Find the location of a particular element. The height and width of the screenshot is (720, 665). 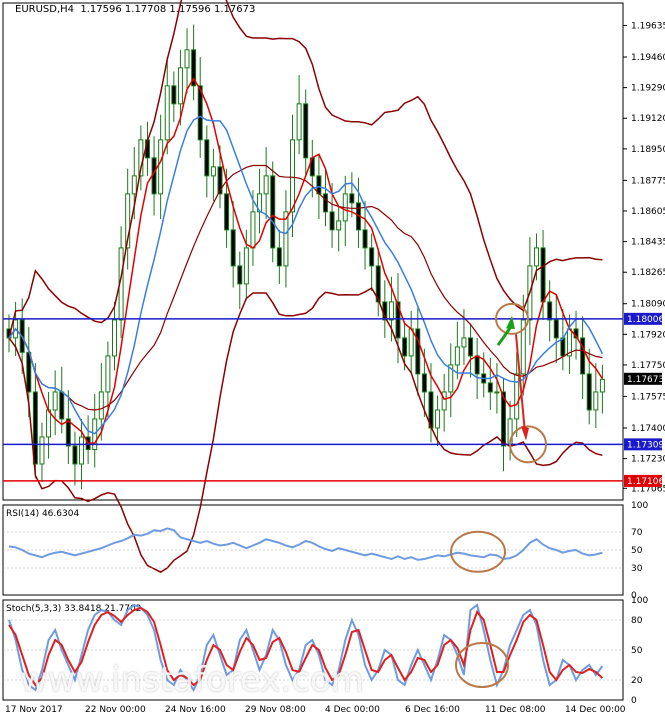

stoch-title: Stoch(5,3,3) 33.8418 21.7702 is located at coordinates (73, 609).